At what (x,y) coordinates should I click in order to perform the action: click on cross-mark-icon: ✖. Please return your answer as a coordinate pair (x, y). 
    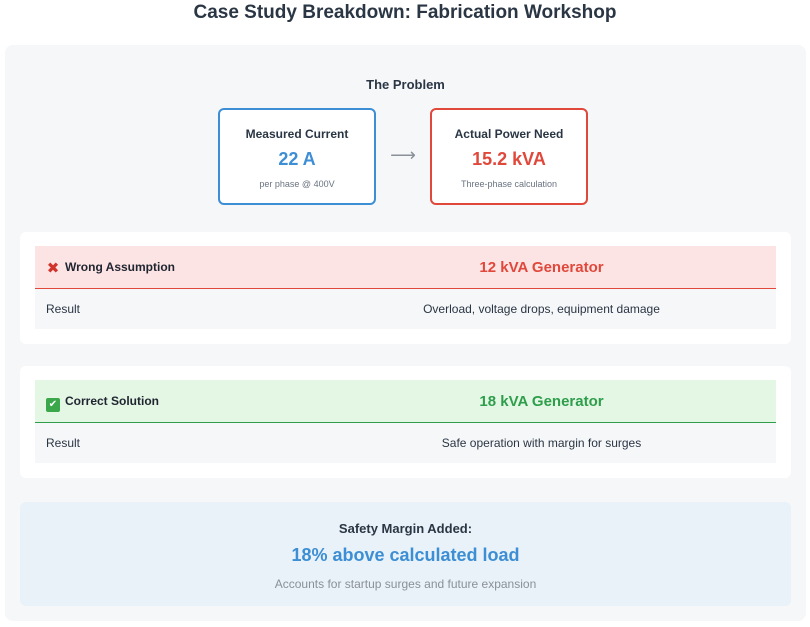
    Looking at the image, I should click on (53, 268).